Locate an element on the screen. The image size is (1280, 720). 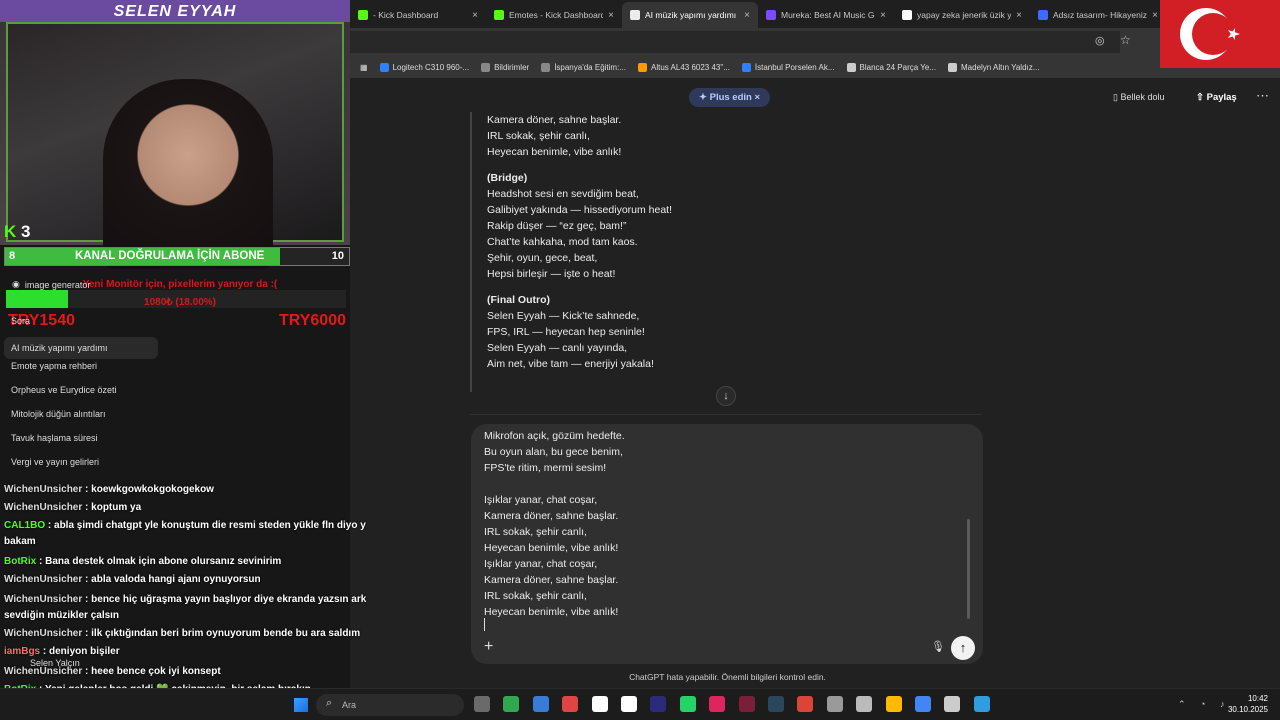
globe-icon: ◉ is located at coordinates (16, 284).